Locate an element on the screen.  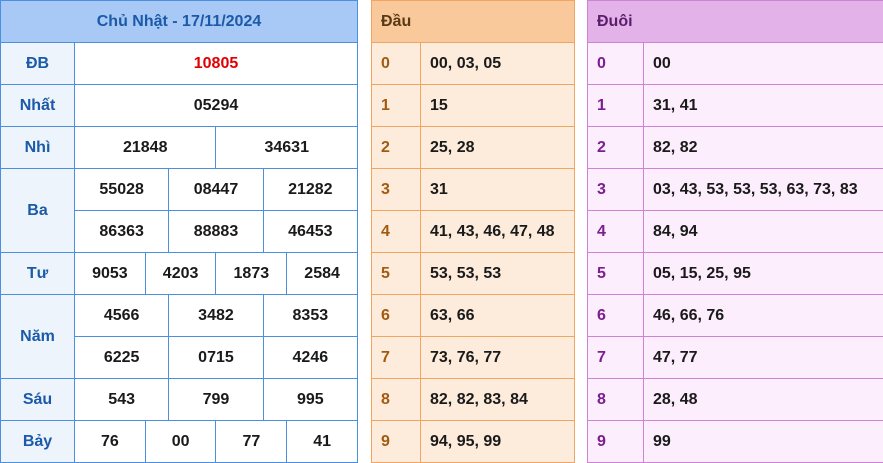
table-row: 646, 66, 76 is located at coordinates (735, 316).